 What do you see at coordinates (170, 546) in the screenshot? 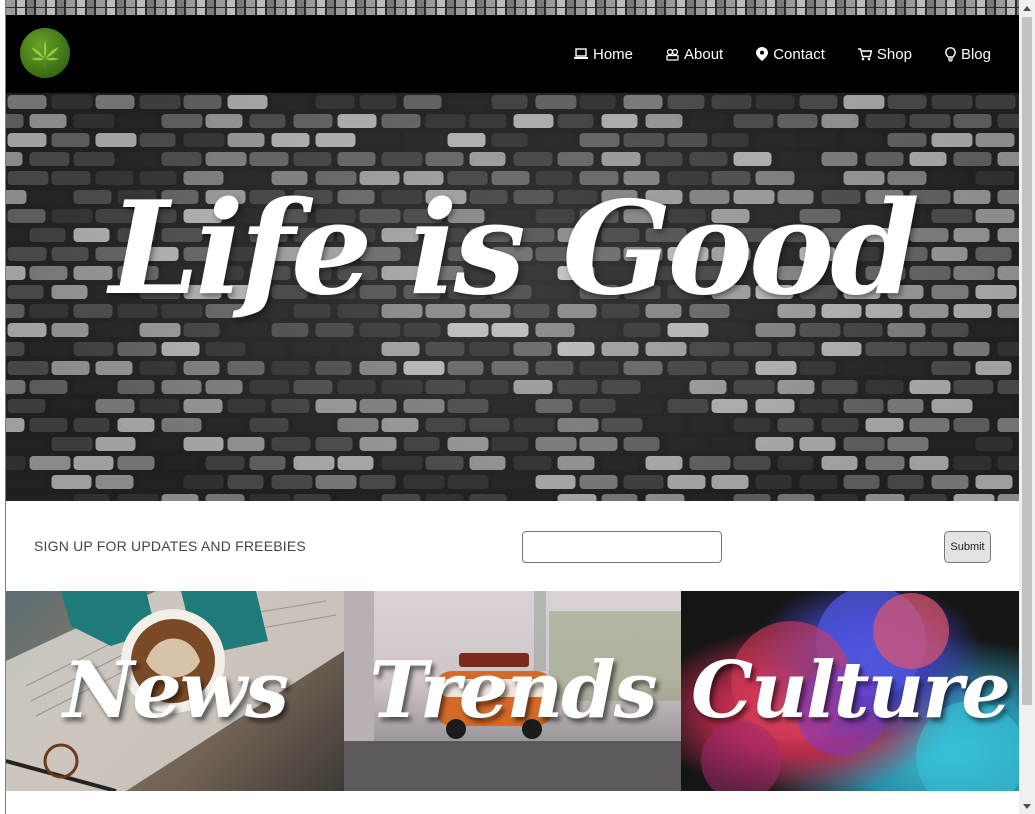
I see `signup-label: SIGN UP FOR UPDATES AND FREEBIES` at bounding box center [170, 546].